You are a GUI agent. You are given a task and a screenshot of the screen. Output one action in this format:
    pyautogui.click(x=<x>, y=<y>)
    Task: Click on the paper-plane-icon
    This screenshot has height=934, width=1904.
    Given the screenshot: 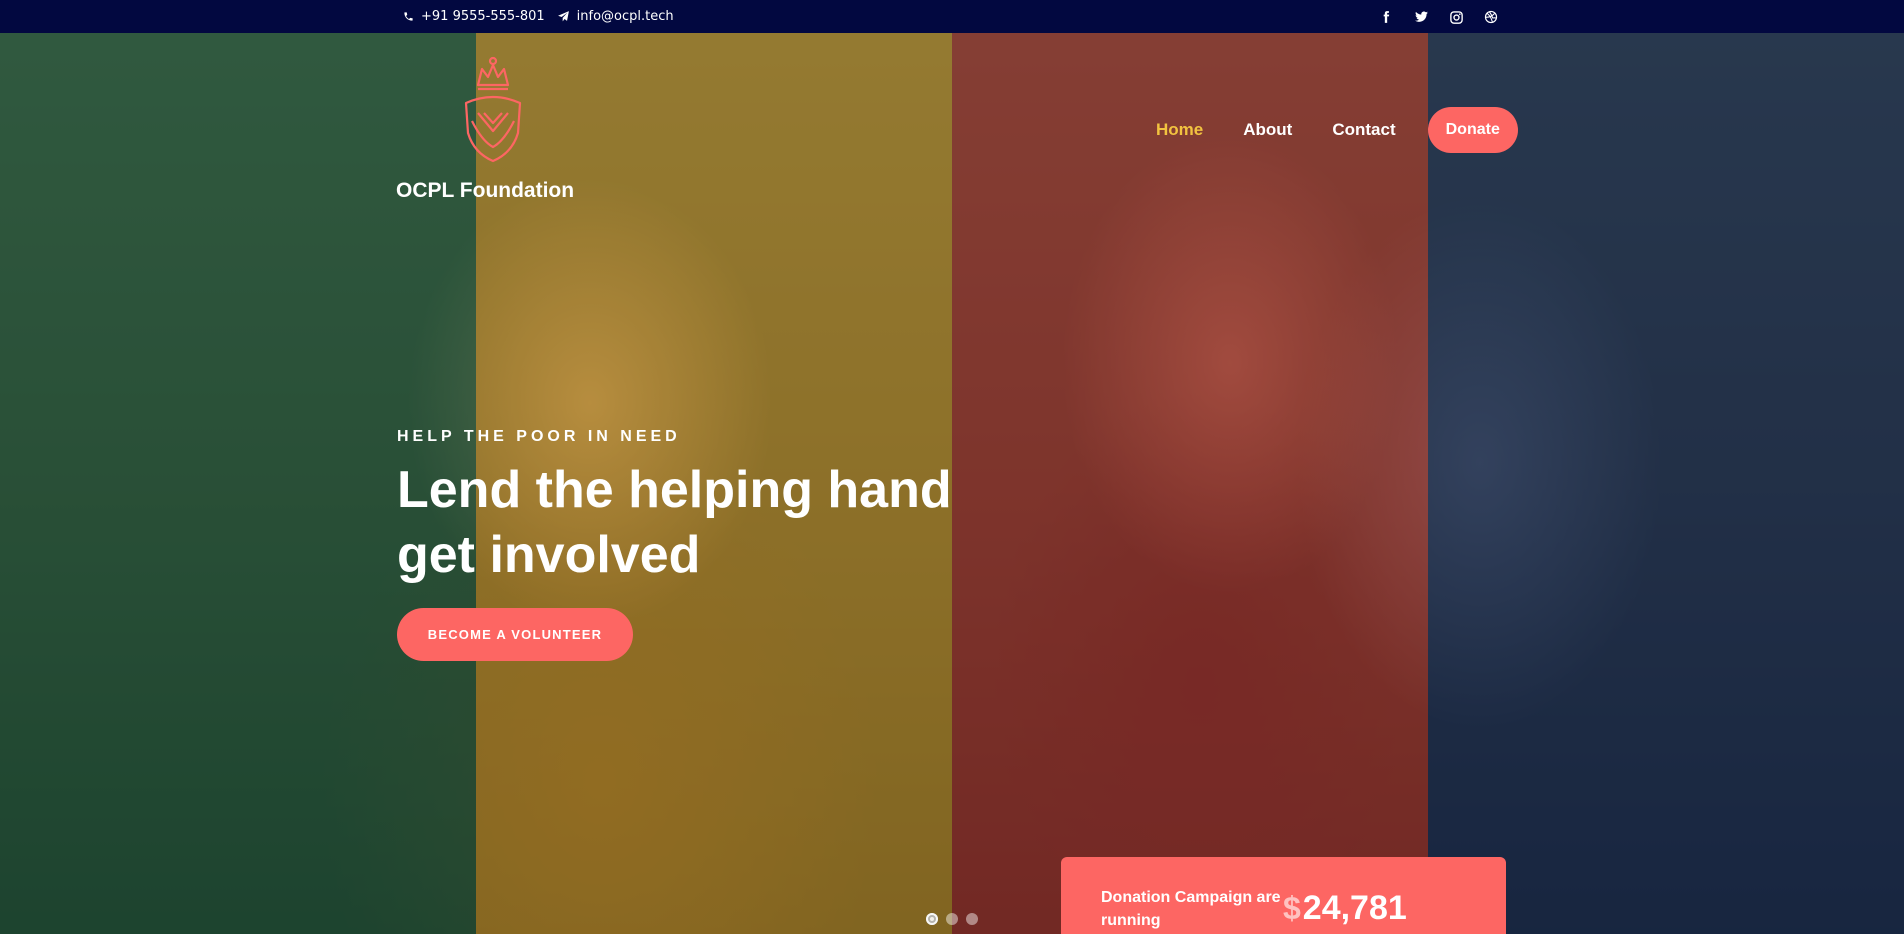 What is the action you would take?
    pyautogui.click(x=563, y=16)
    